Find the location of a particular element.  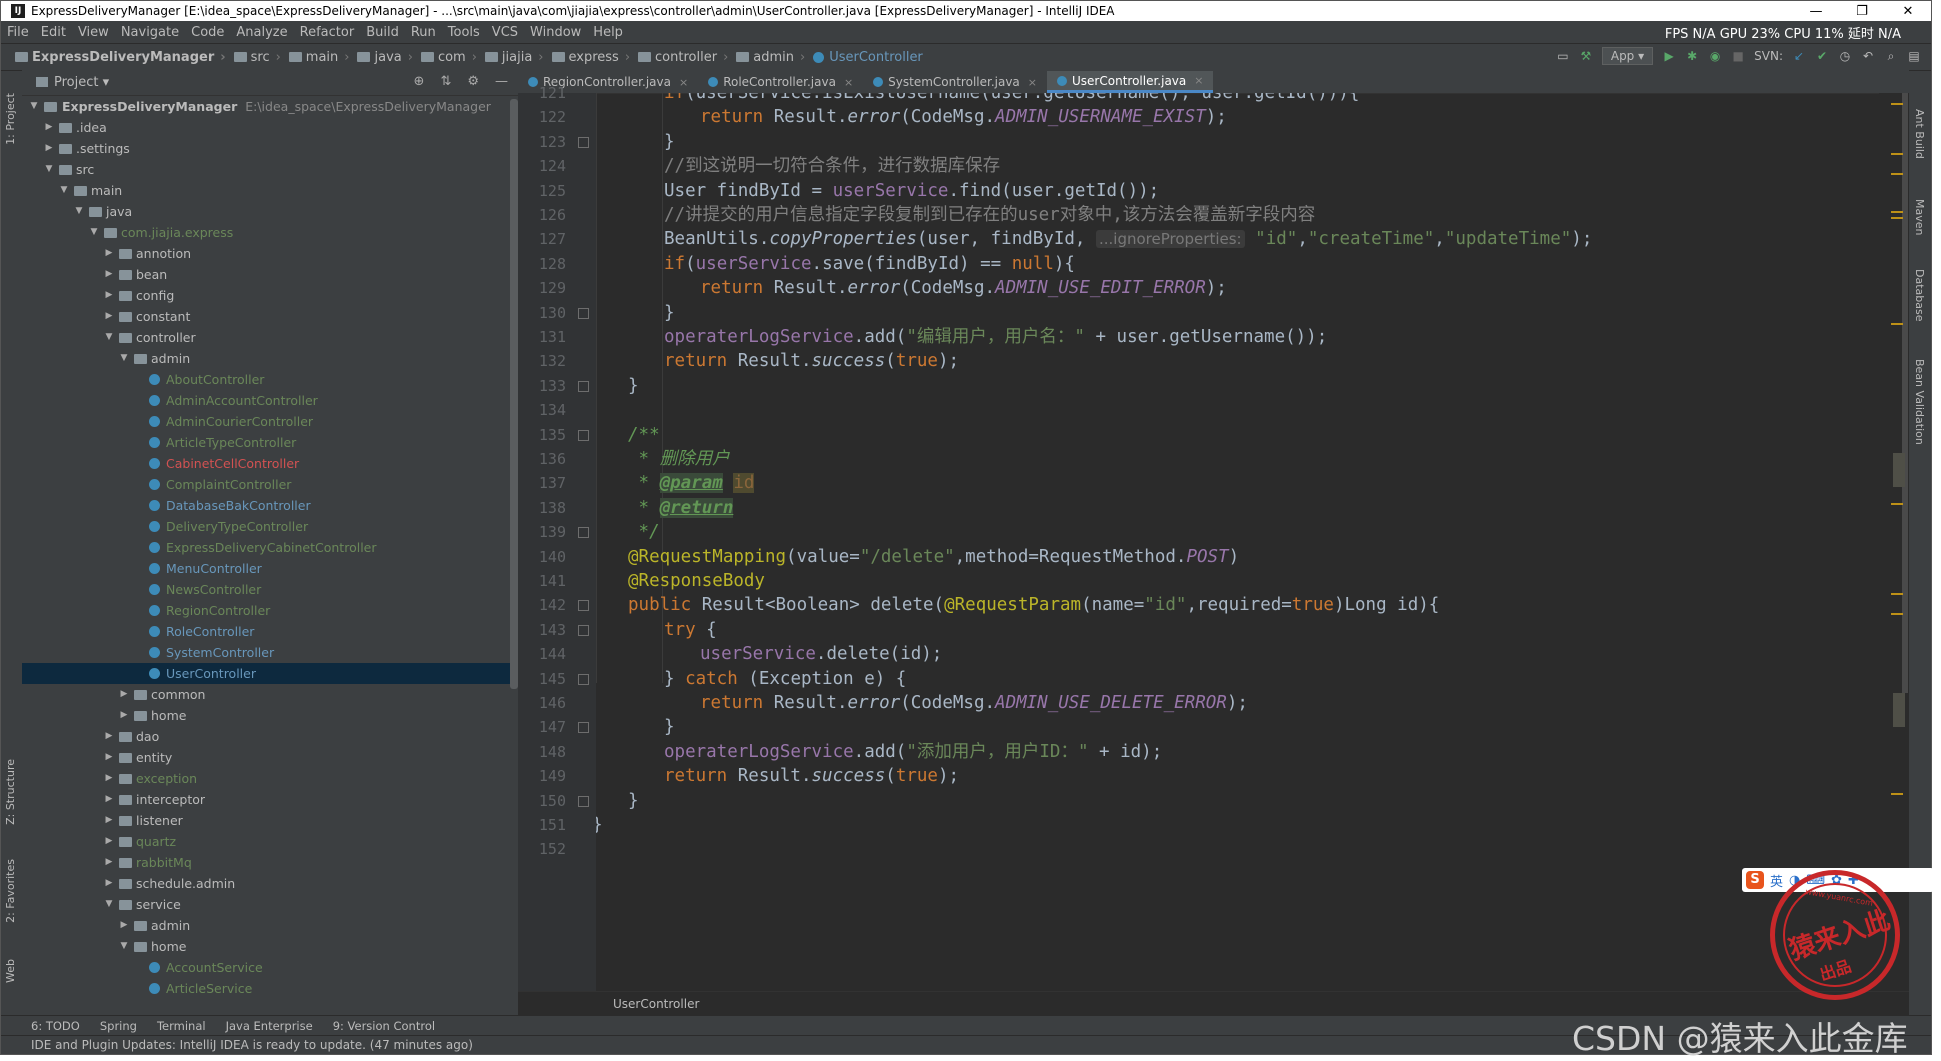

code-line: @ResponseBody is located at coordinates (696, 581).